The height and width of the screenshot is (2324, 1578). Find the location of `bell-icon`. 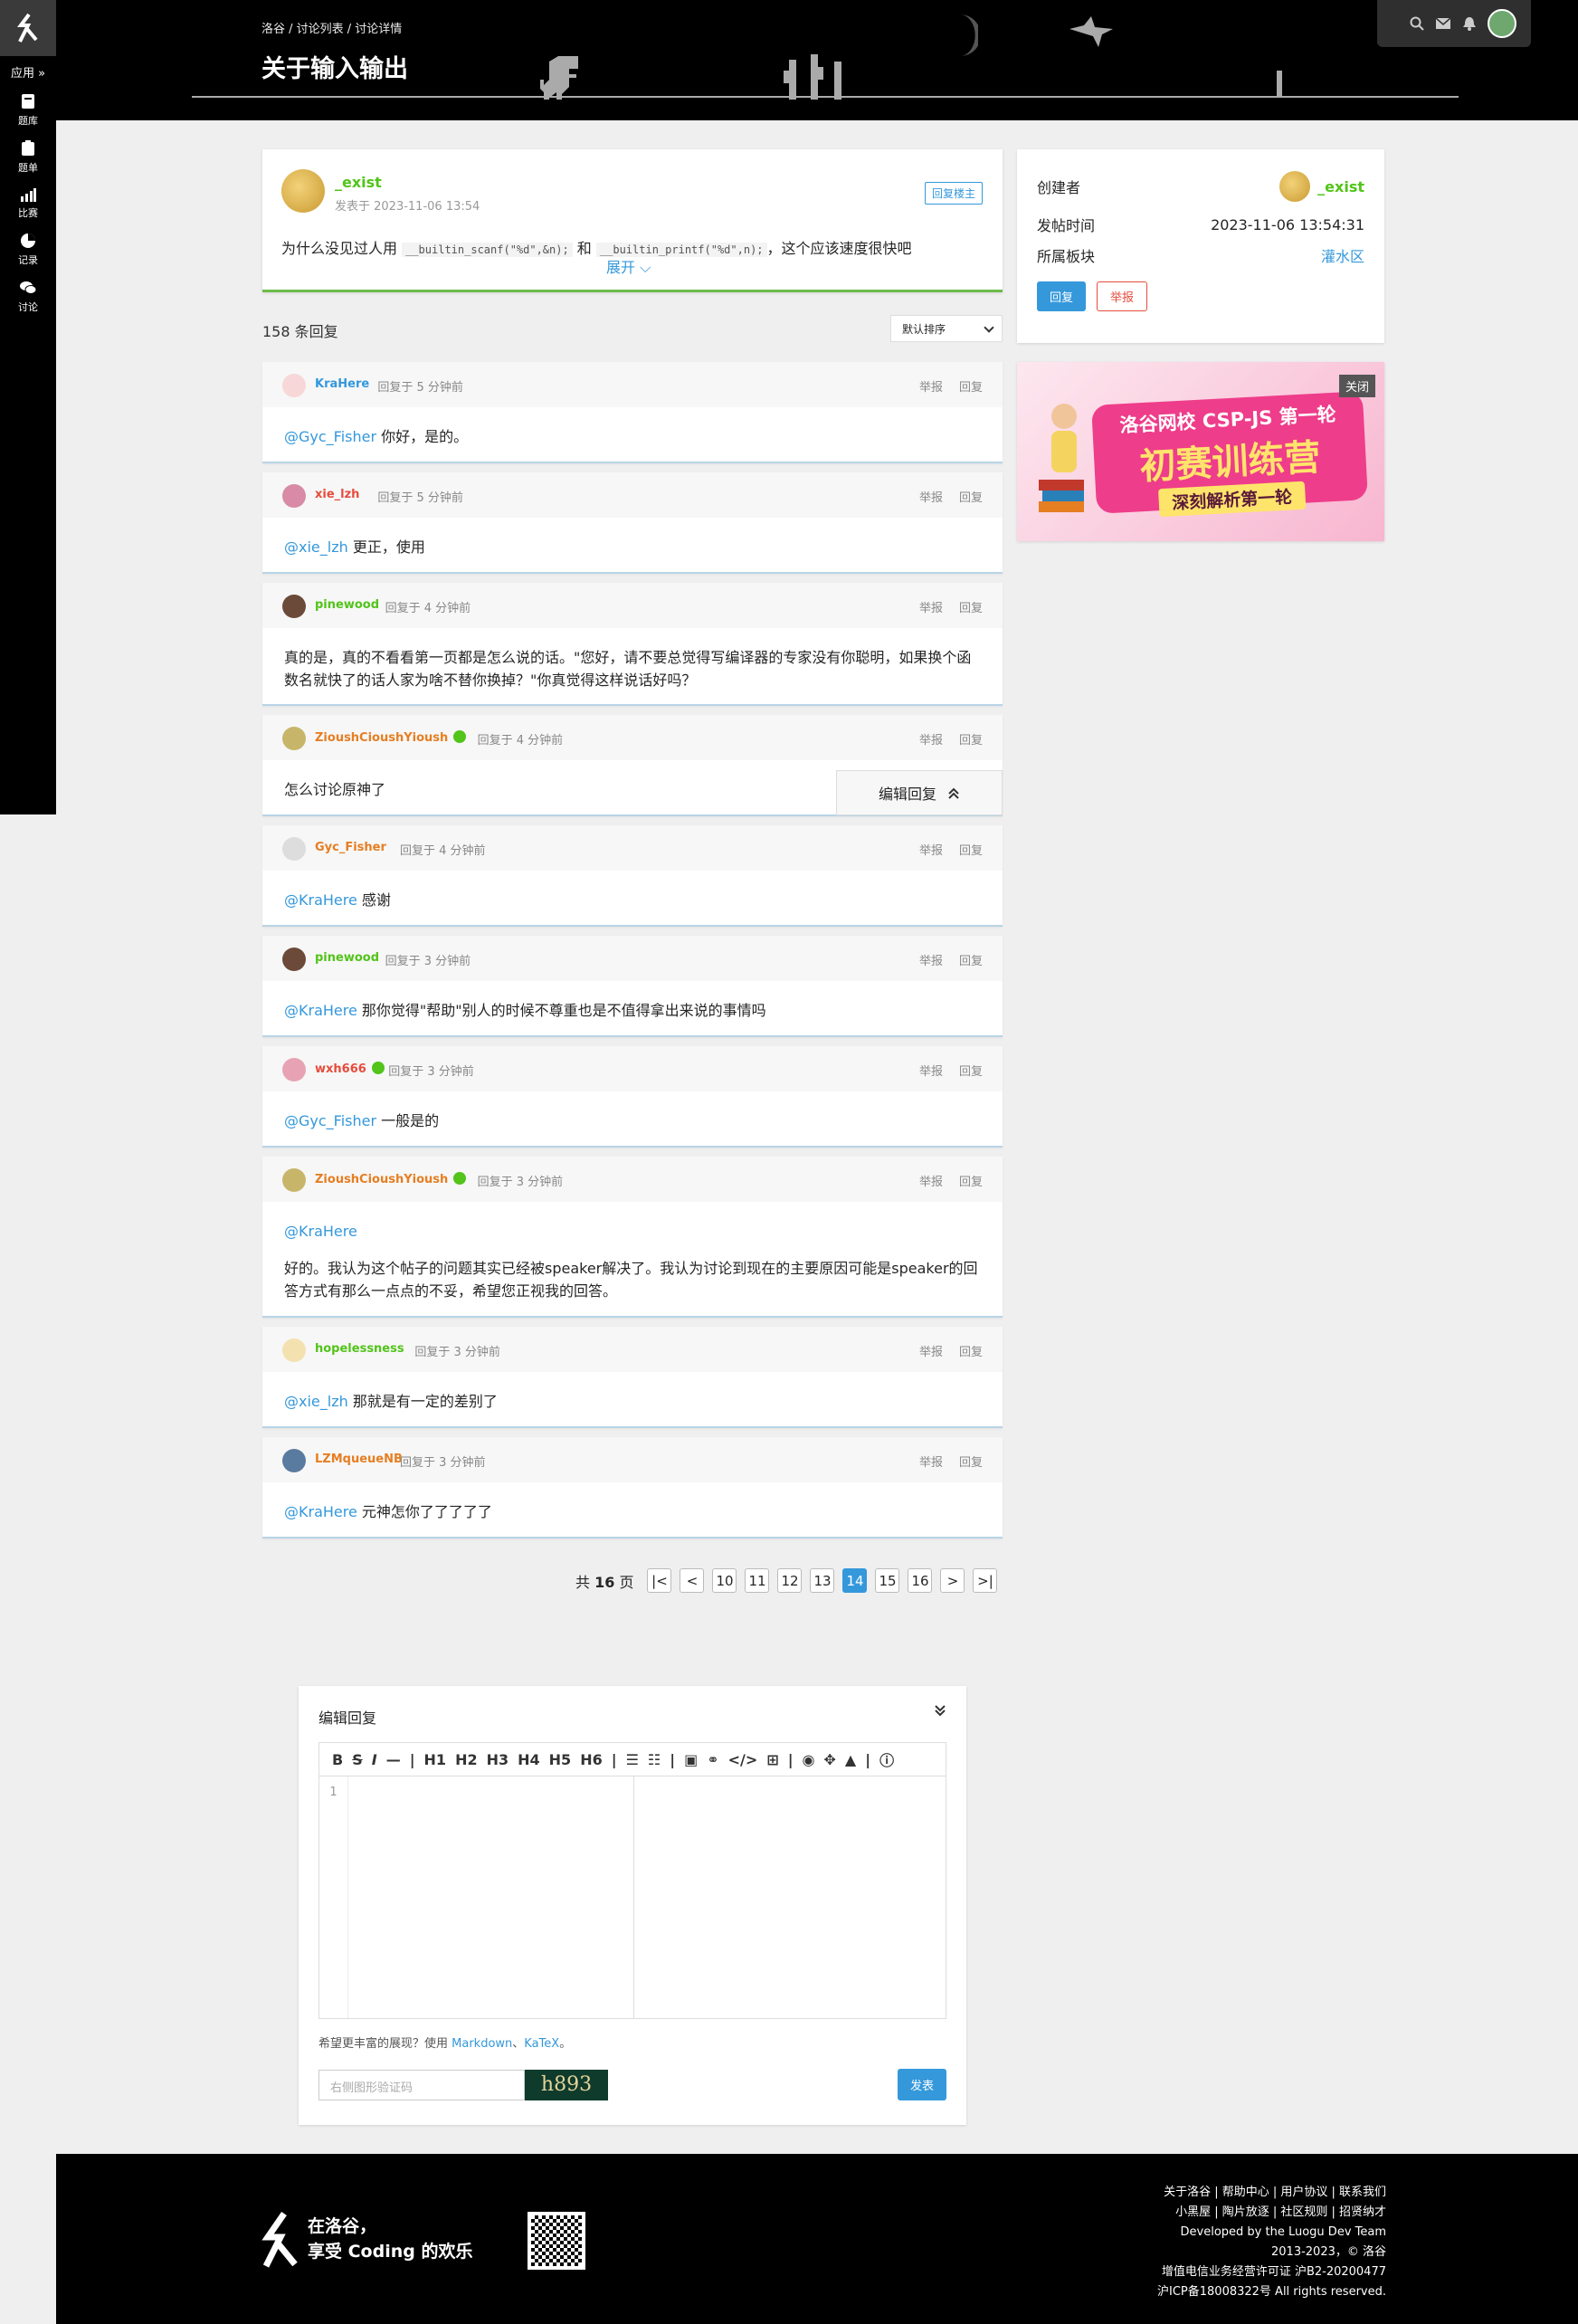

bell-icon is located at coordinates (1469, 24).